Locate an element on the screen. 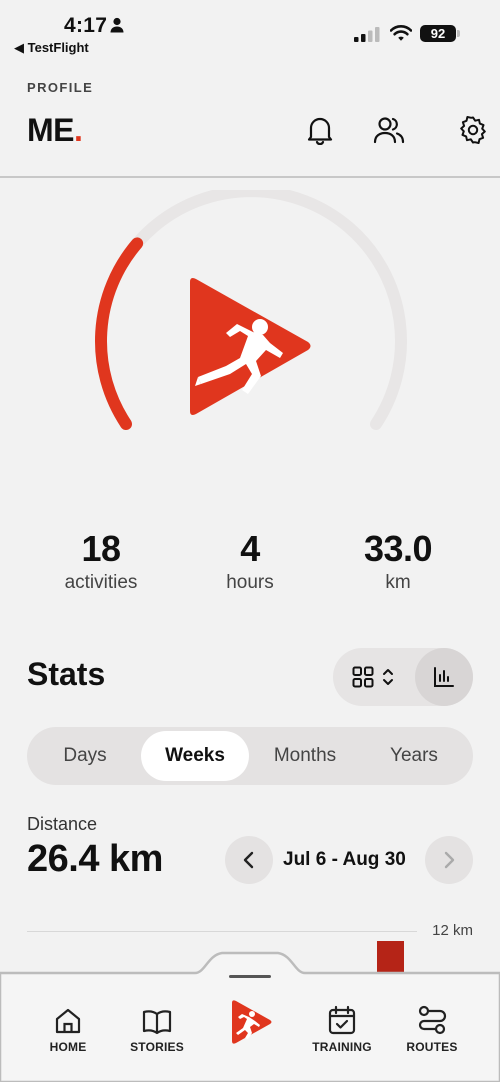 The height and width of the screenshot is (1082, 500). summary-distance: 33.0 km is located at coordinates (398, 561).